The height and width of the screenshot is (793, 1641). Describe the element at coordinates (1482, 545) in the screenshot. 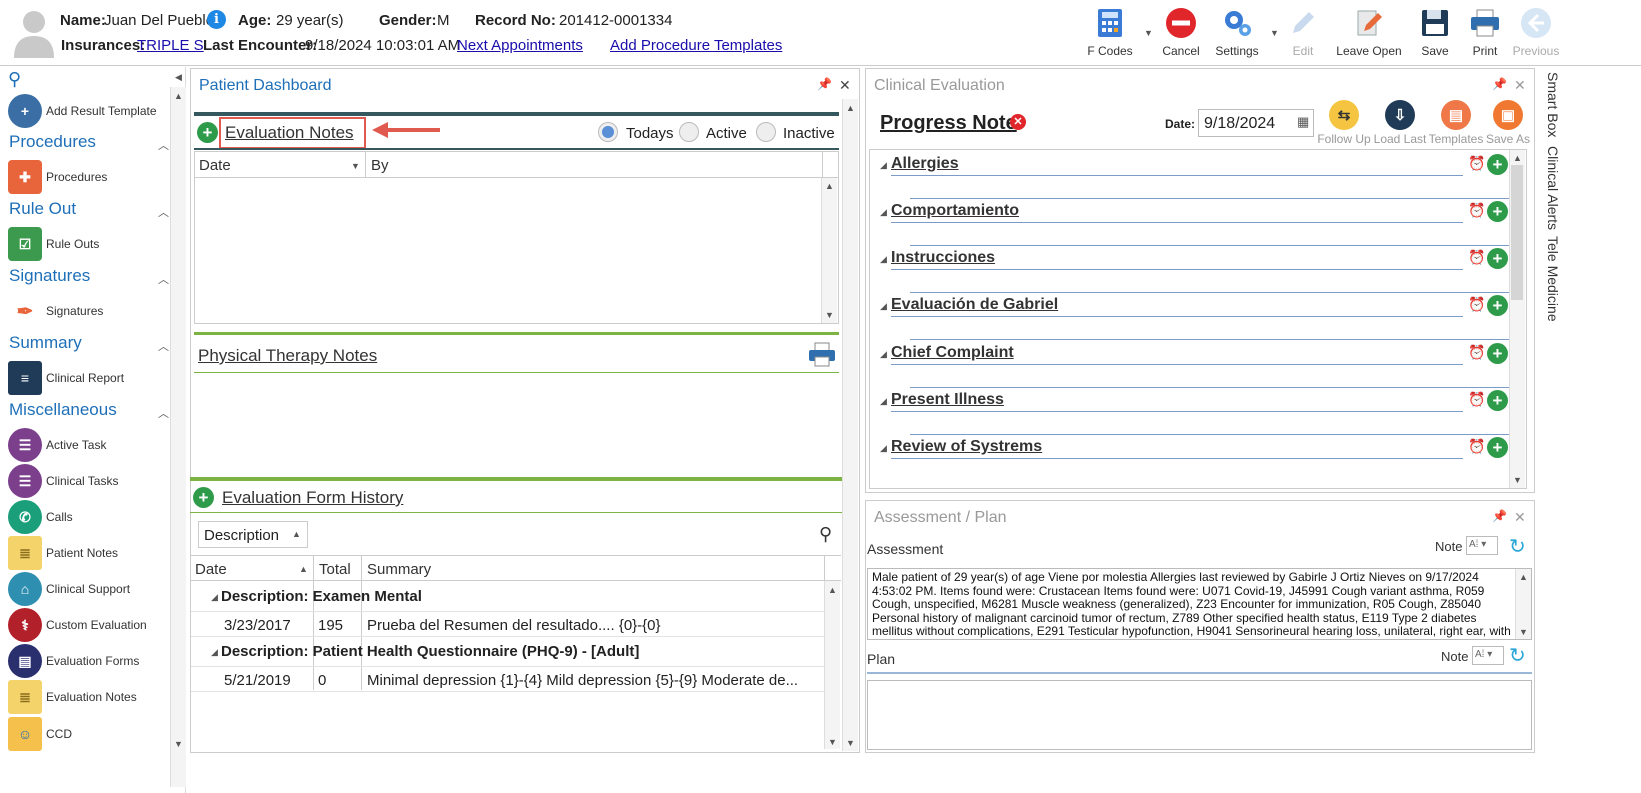

I see `note-template-dropdown: A⁞ ▾` at that location.